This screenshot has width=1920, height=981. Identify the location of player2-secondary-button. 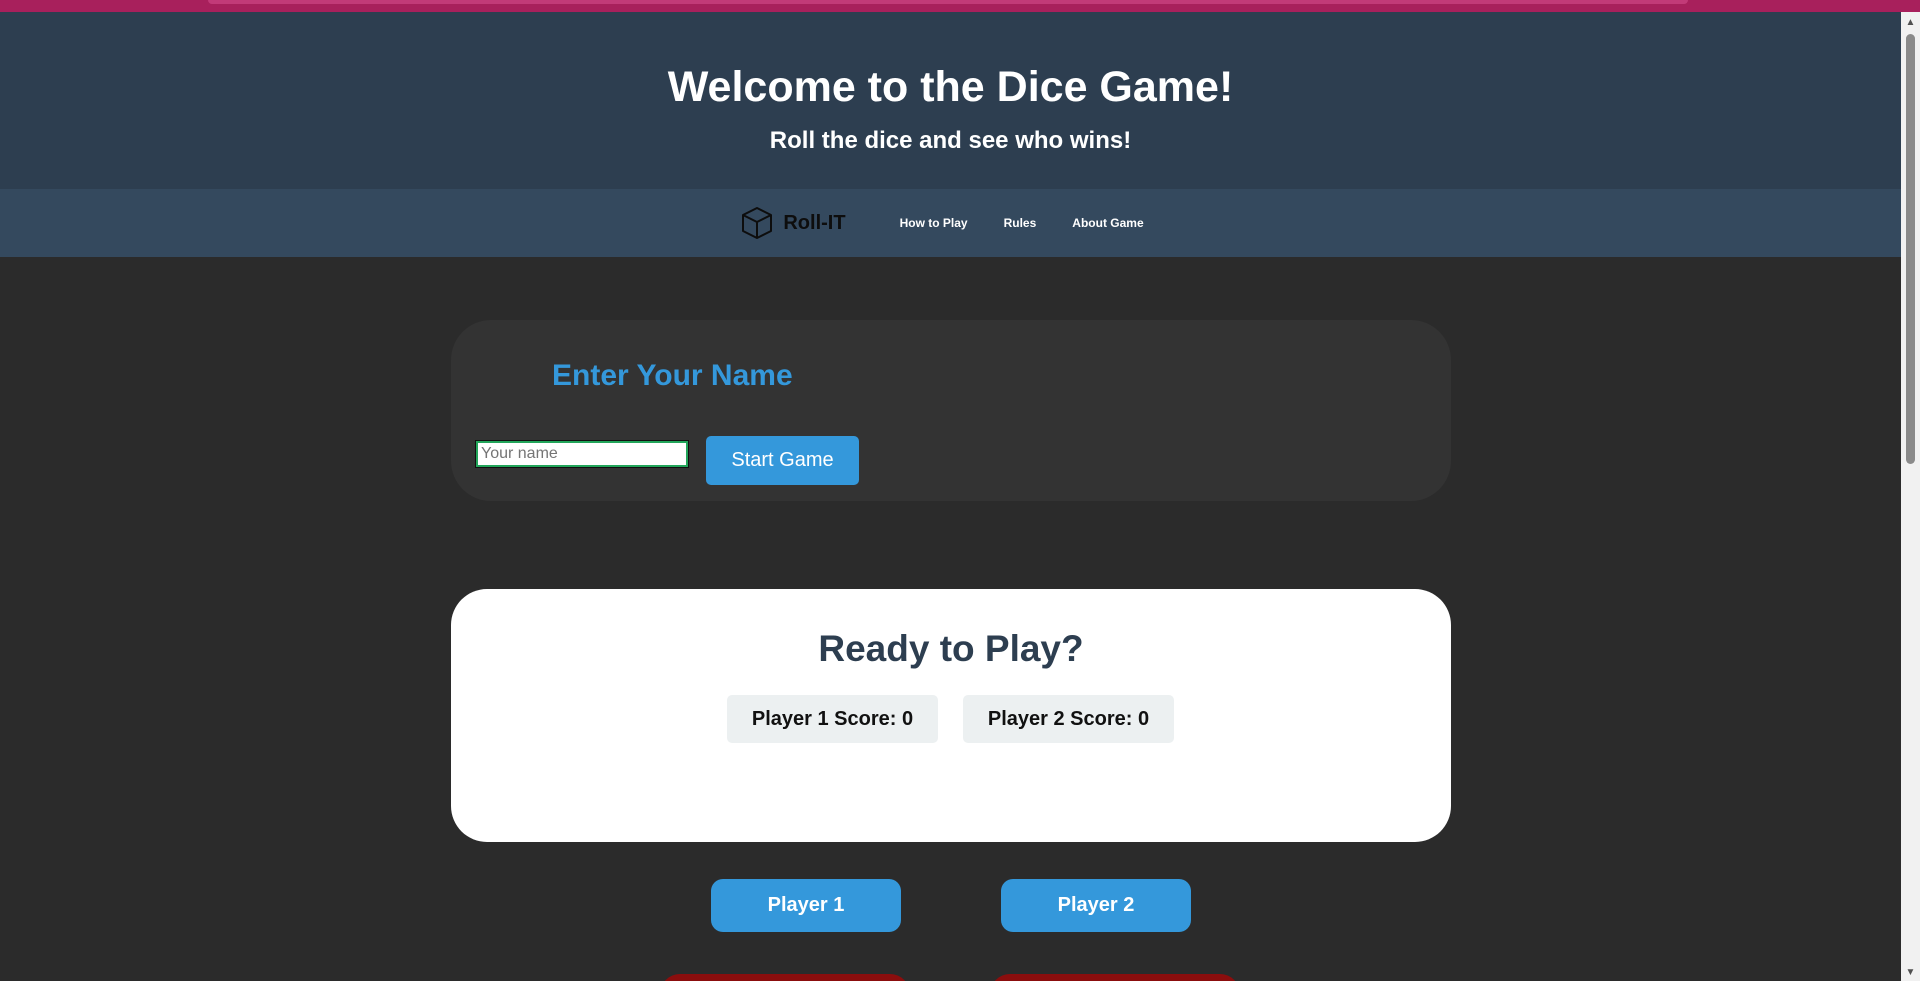
(1115, 977).